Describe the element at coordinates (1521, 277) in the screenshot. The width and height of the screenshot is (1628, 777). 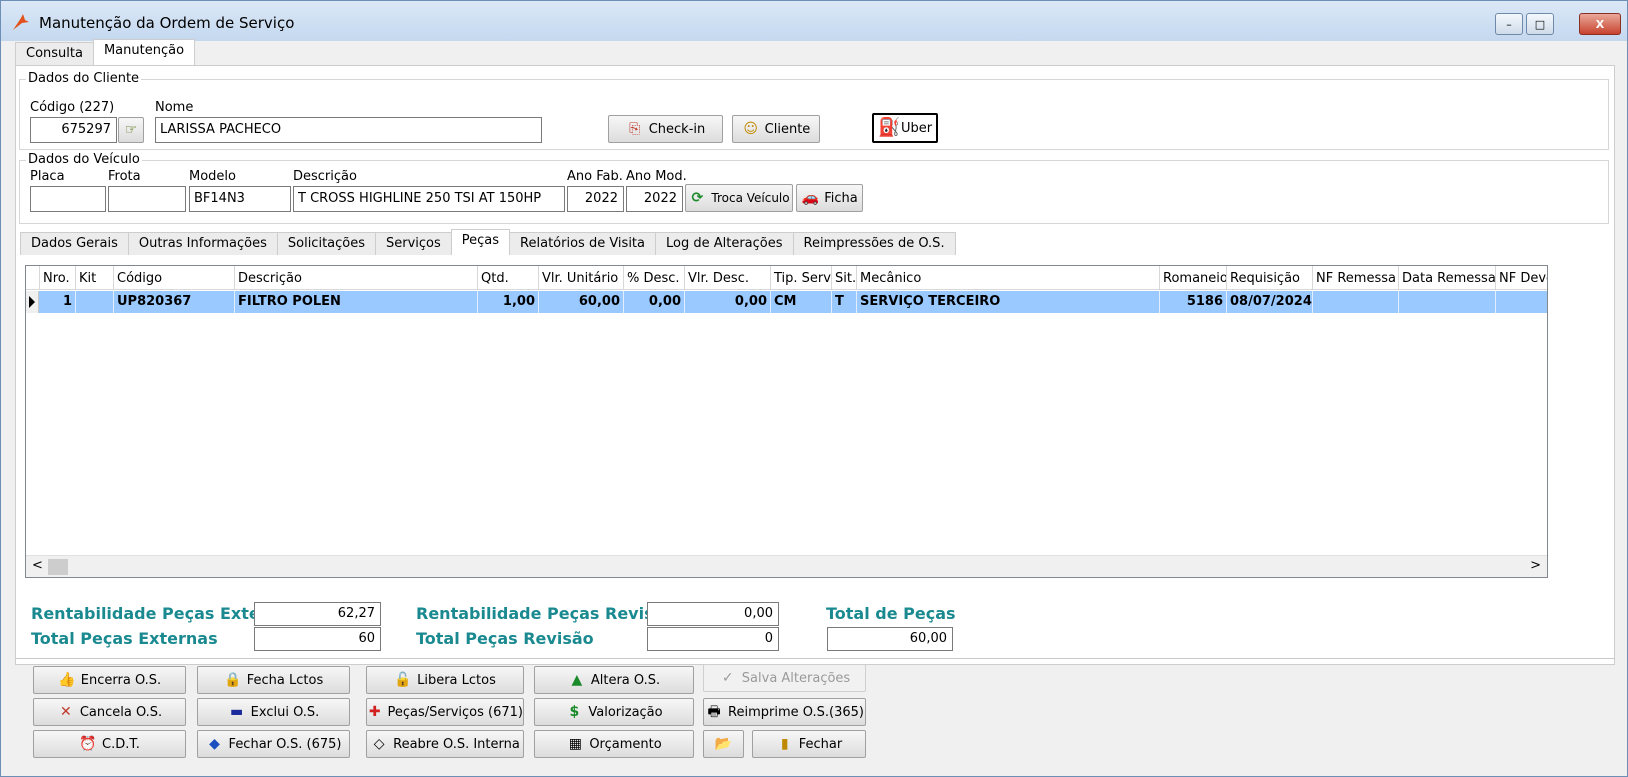
I see `col-nf-devo: NF Devo` at that location.